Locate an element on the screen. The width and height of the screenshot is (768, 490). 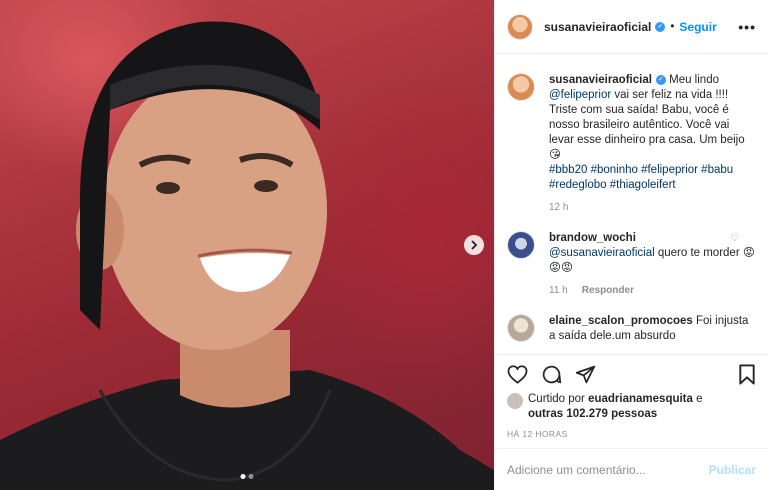
follow-button: Seguir is located at coordinates (697, 27).